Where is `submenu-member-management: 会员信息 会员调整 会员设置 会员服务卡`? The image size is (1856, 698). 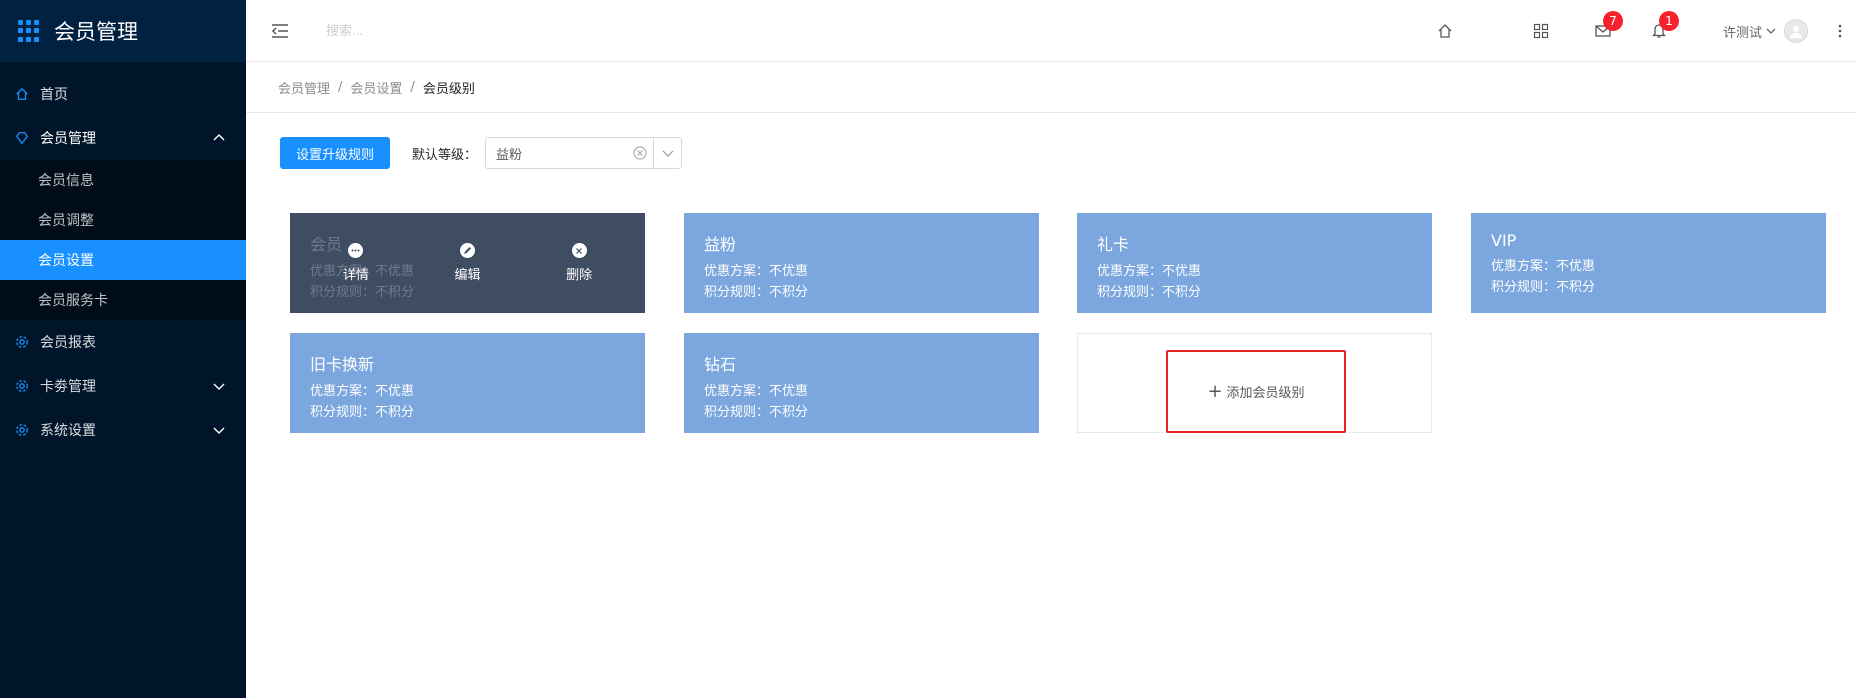 submenu-member-management: 会员信息 会员调整 会员设置 会员服务卡 is located at coordinates (123, 240).